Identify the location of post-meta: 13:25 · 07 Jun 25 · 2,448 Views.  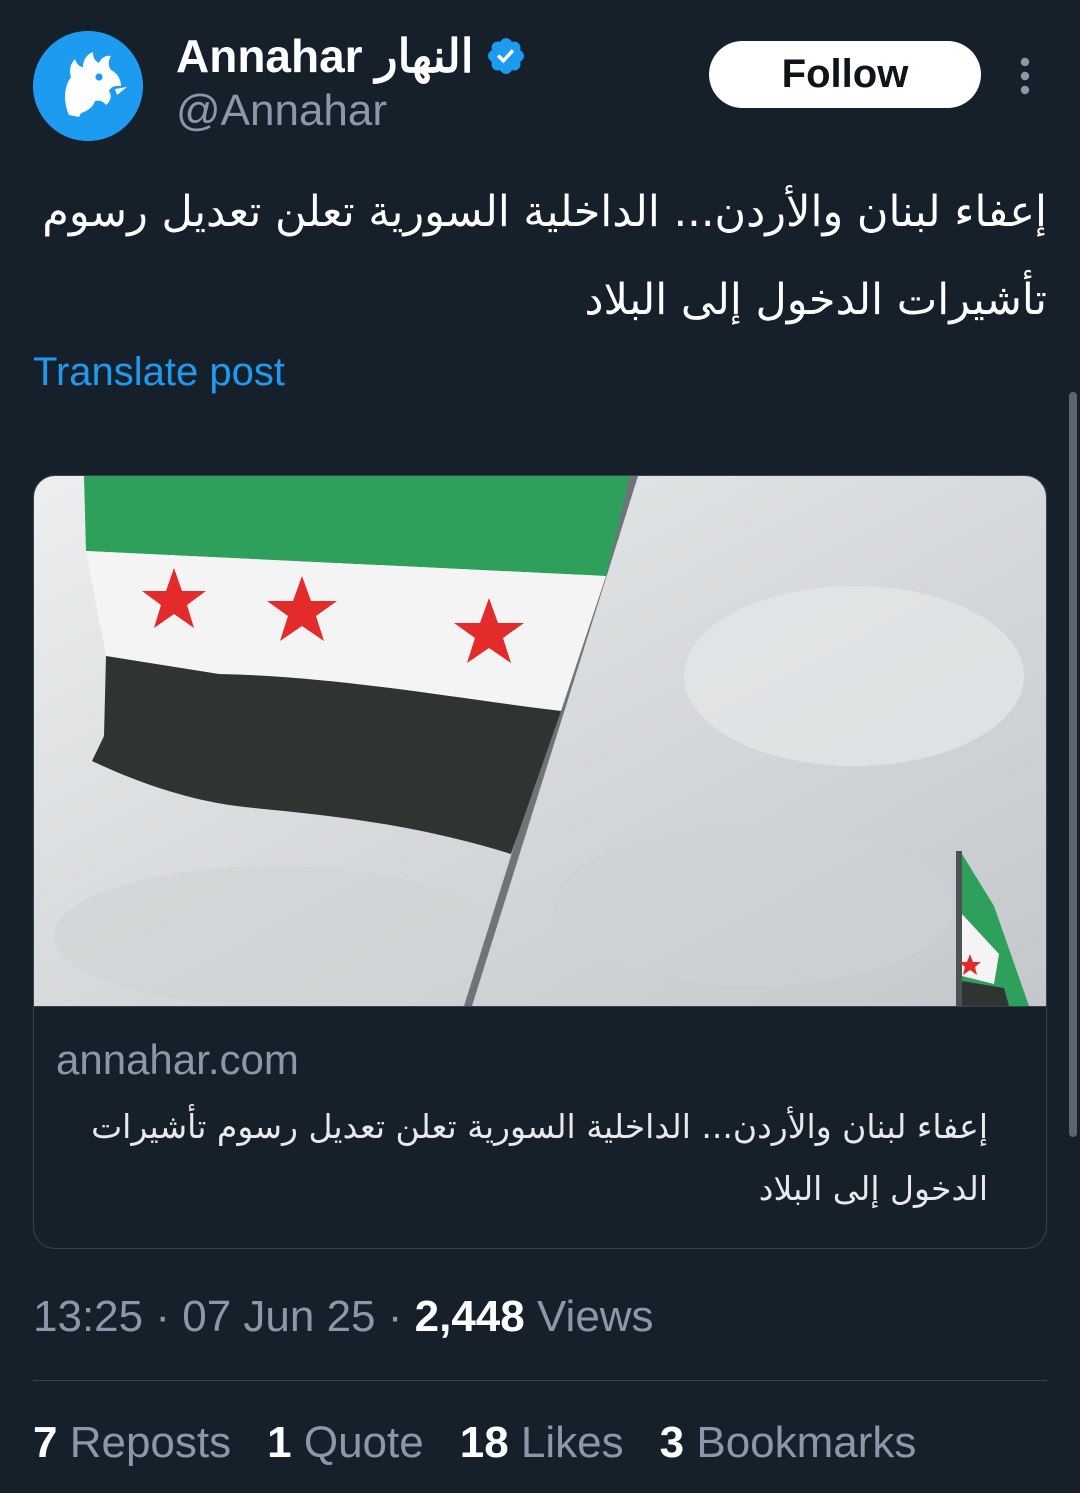
(343, 1317).